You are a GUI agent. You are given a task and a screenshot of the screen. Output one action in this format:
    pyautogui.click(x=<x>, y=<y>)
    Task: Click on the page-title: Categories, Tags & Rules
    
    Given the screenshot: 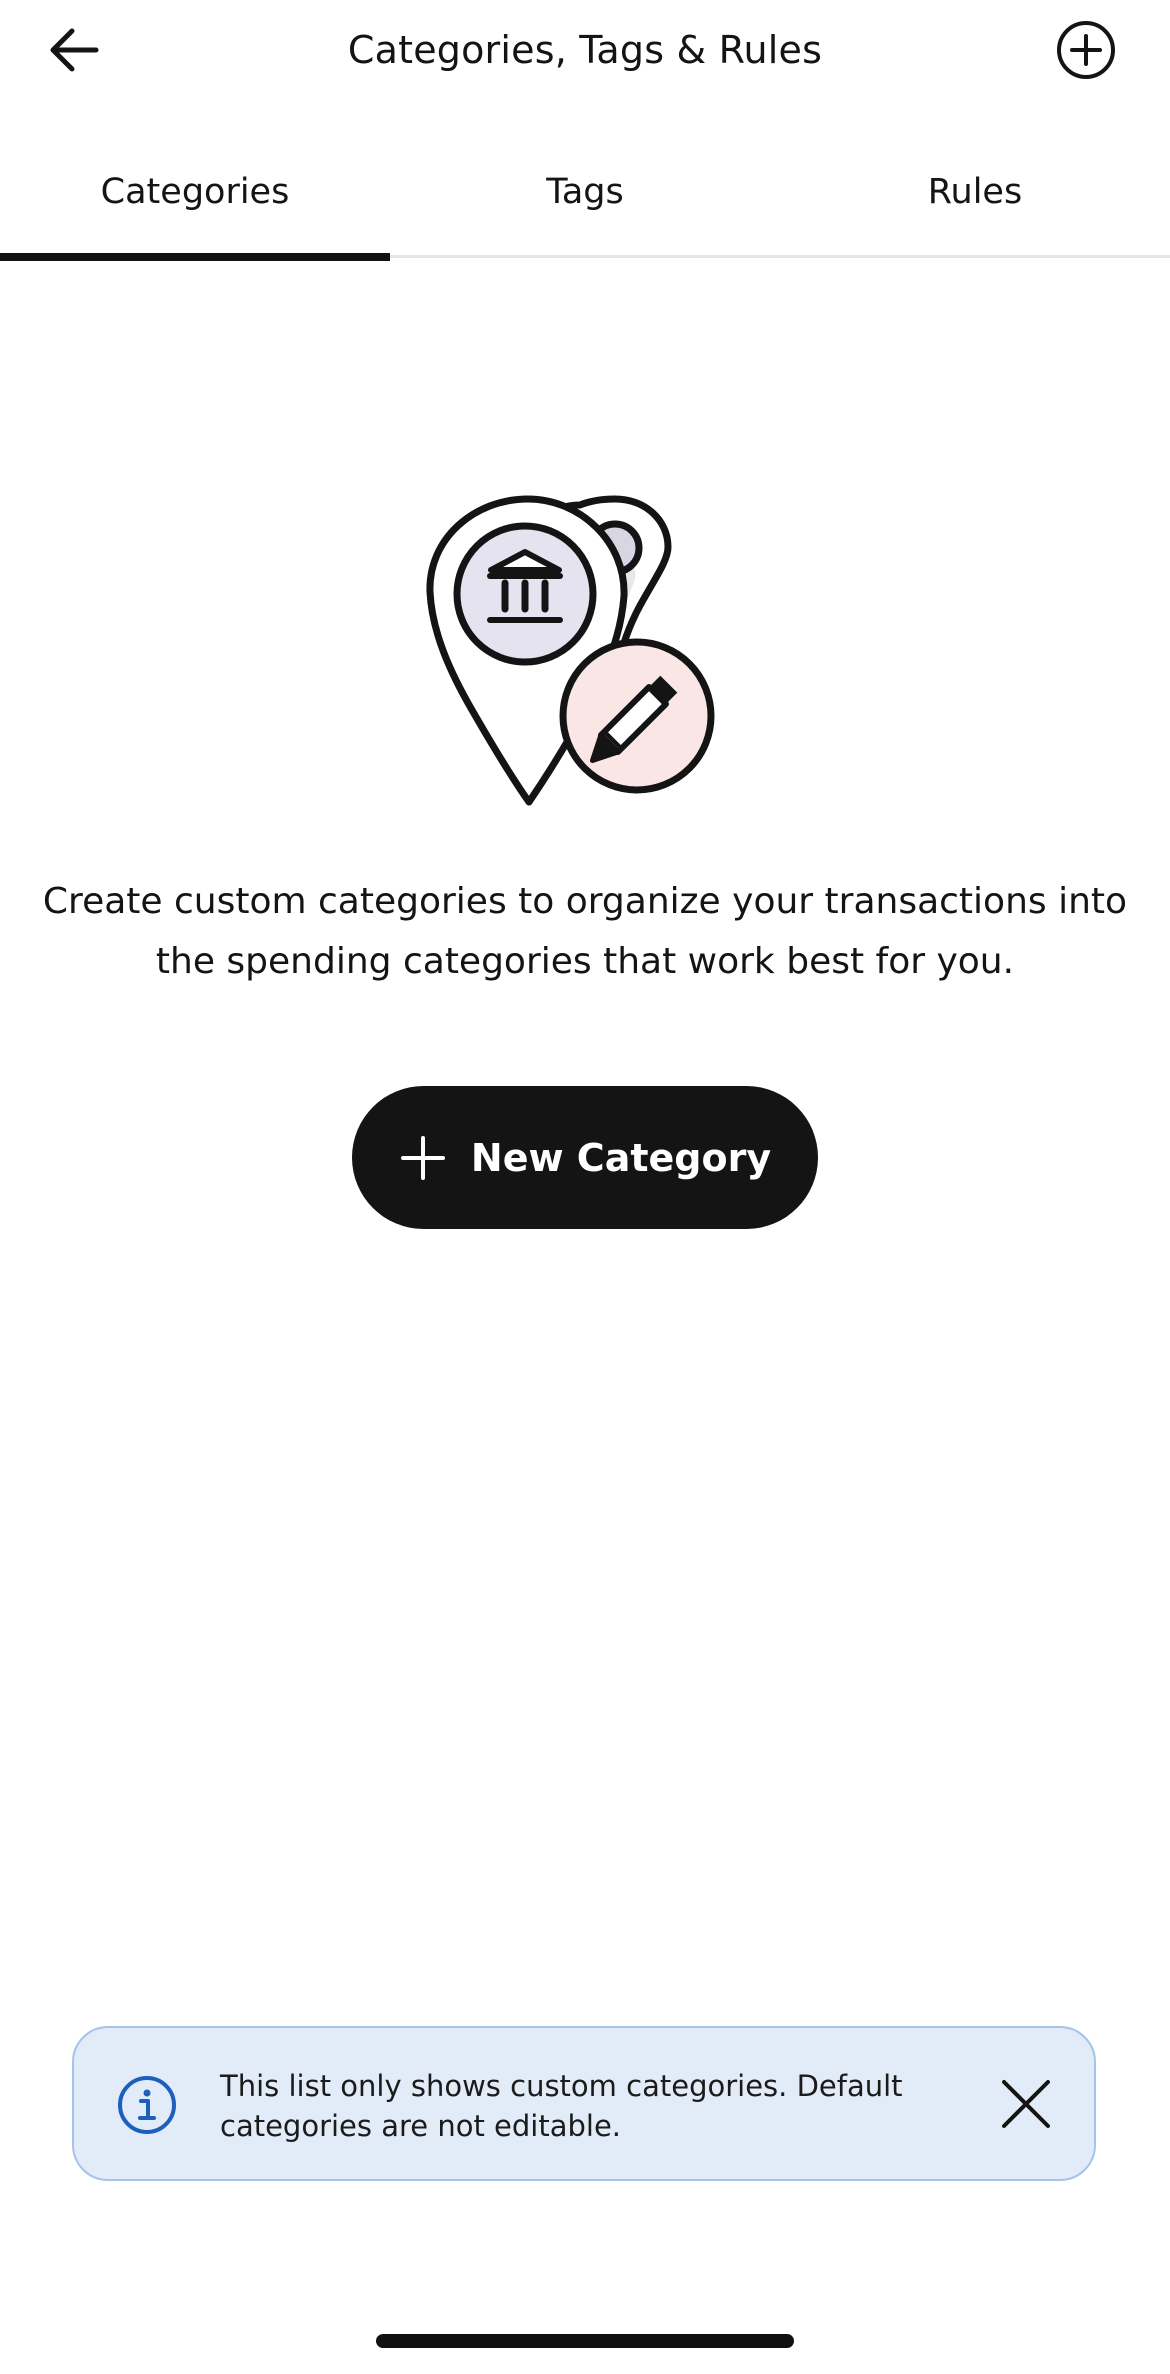 What is the action you would take?
    pyautogui.click(x=585, y=50)
    